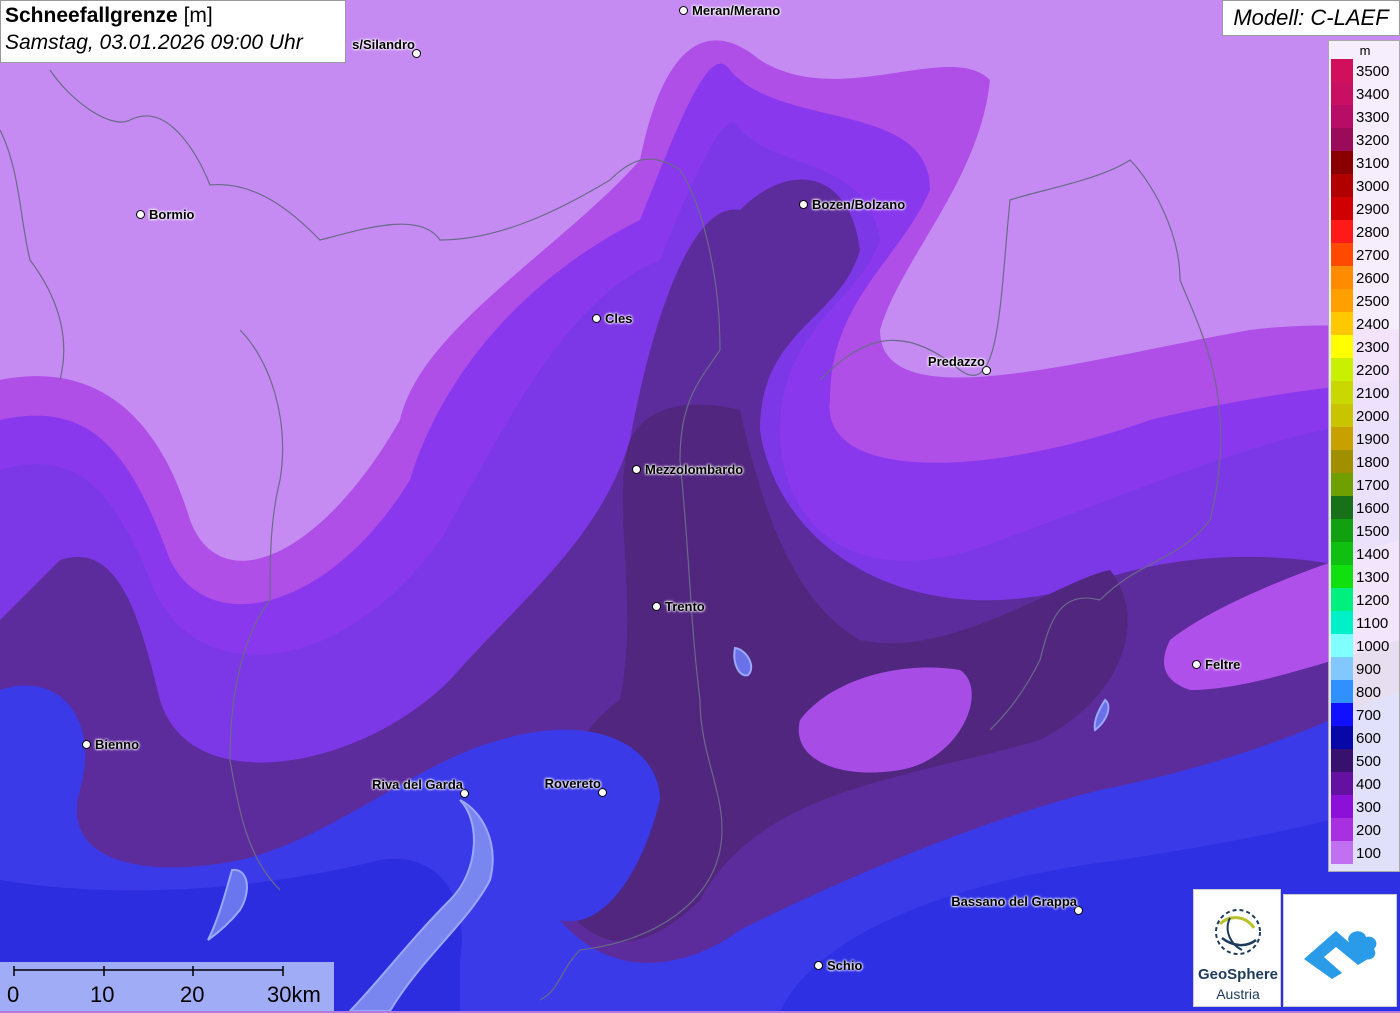  I want to click on city-label: Schio, so click(844, 965).